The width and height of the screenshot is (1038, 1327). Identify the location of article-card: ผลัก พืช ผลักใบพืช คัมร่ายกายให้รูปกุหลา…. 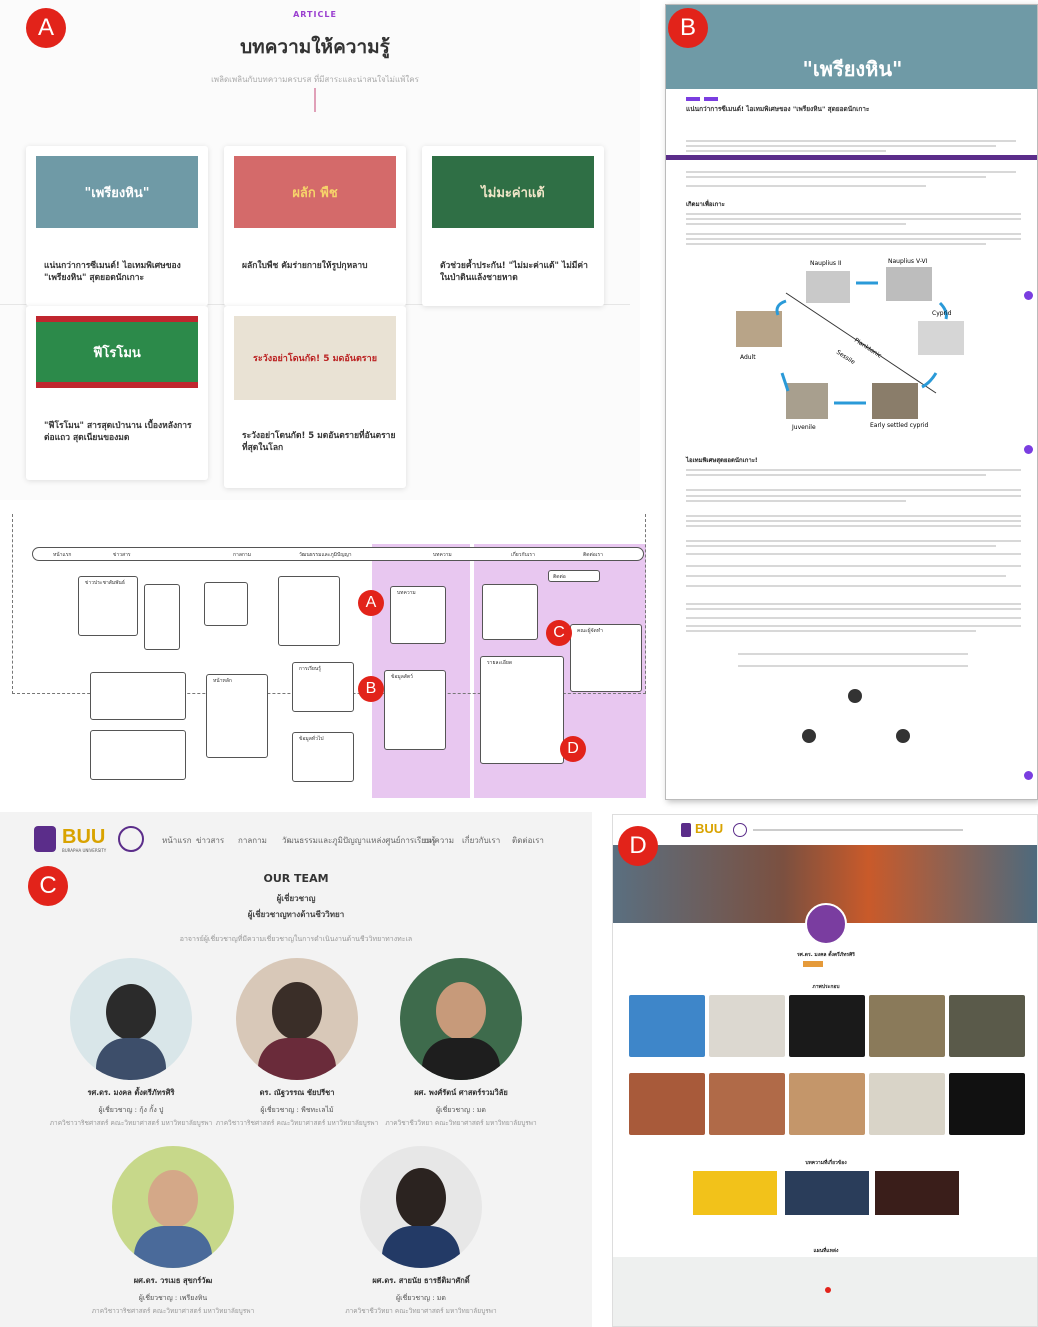
(315, 226).